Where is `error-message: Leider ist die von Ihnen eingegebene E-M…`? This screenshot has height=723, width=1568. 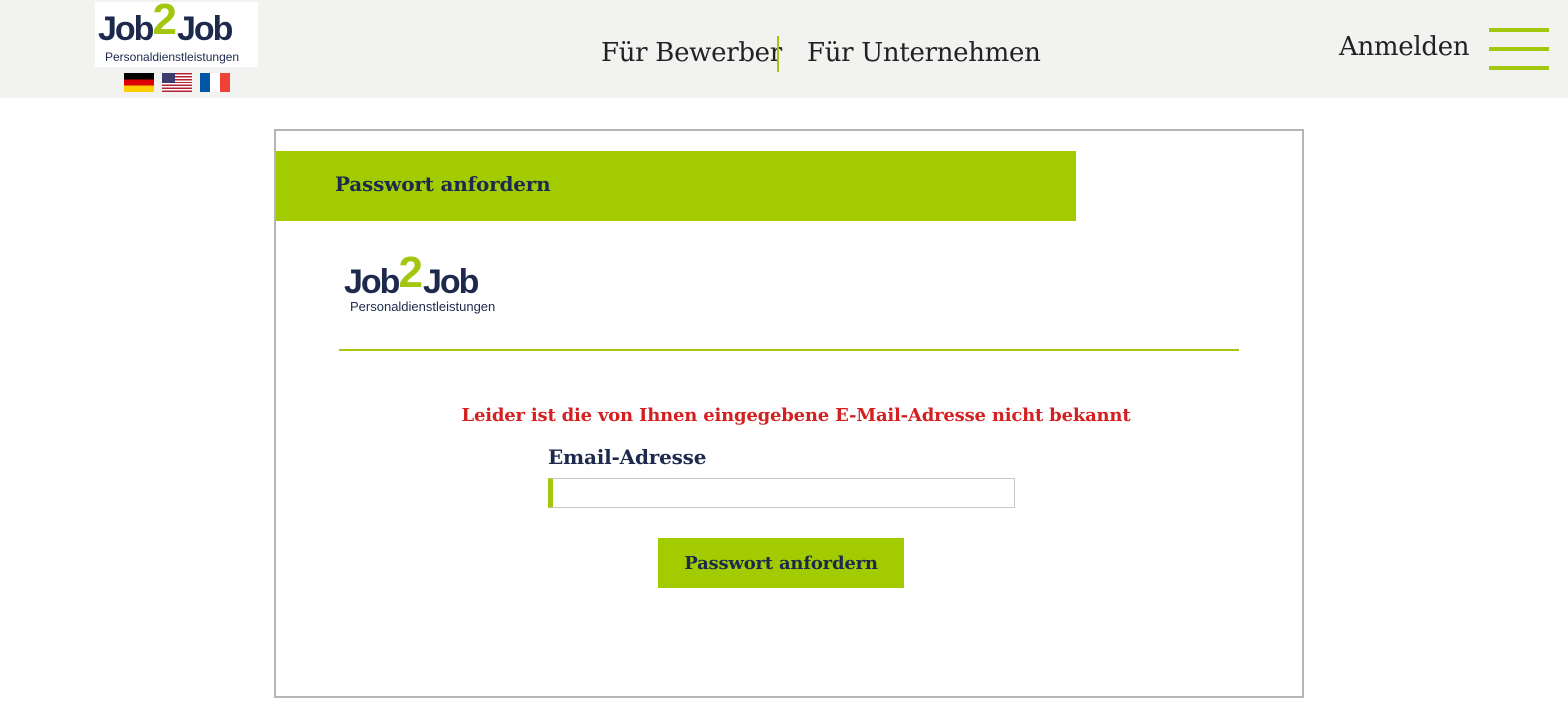
error-message: Leider ist die von Ihnen eingegebene E-M… is located at coordinates (796, 415).